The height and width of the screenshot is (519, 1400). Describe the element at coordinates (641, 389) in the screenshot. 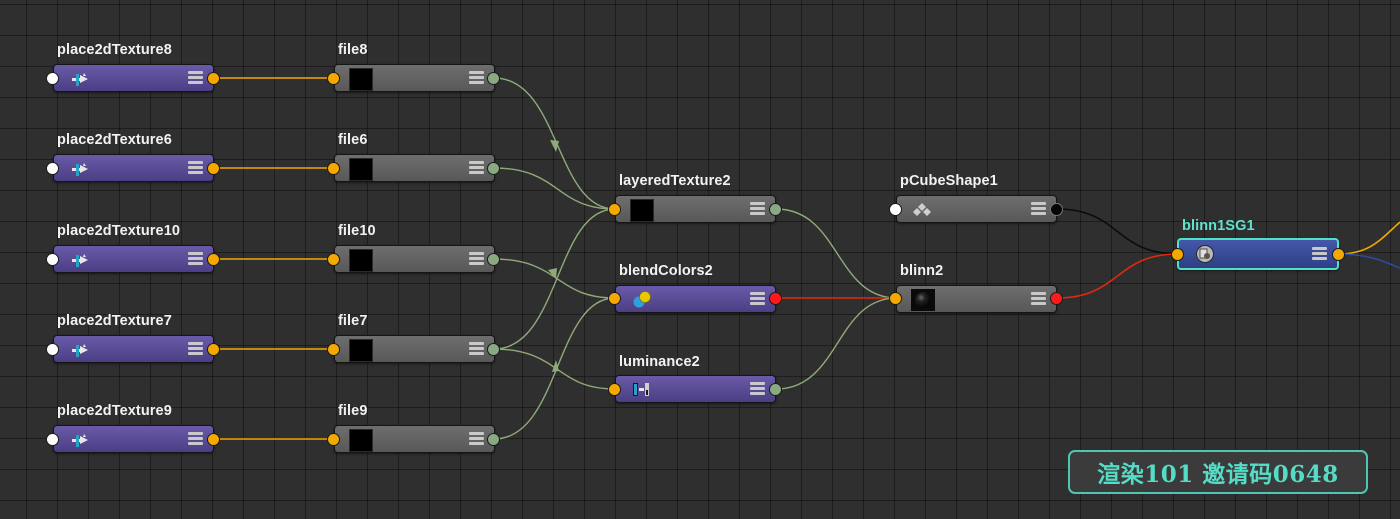

I see `luminance-icon` at that location.